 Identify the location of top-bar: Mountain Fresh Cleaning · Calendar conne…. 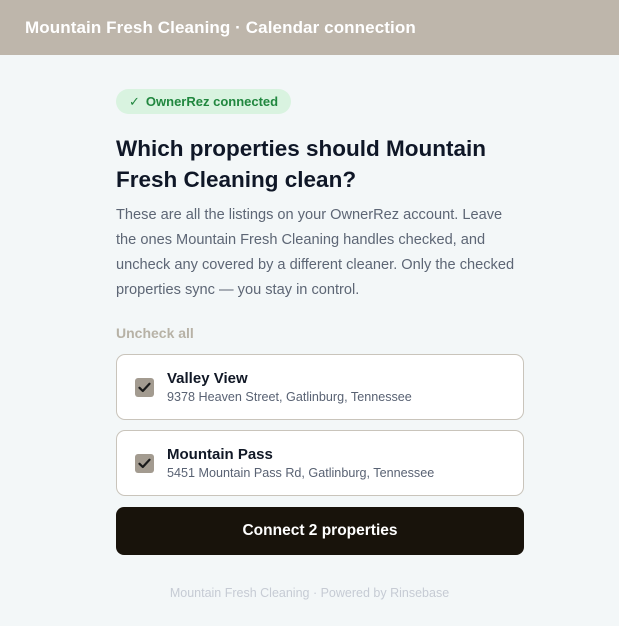
(309, 27).